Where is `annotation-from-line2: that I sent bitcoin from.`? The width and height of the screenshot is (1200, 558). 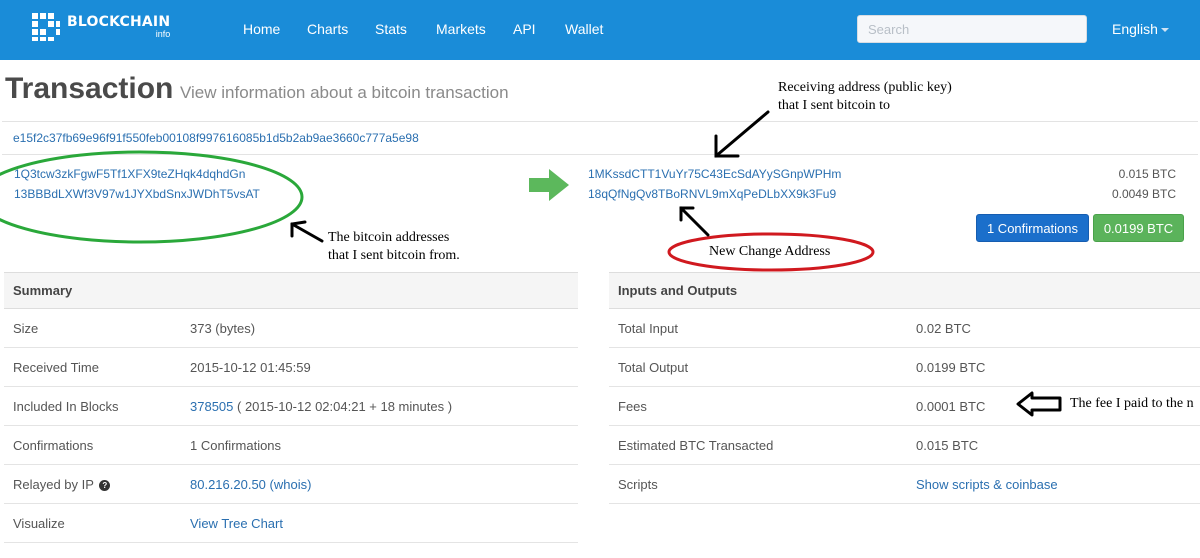
annotation-from-line2: that I sent bitcoin from. is located at coordinates (394, 255).